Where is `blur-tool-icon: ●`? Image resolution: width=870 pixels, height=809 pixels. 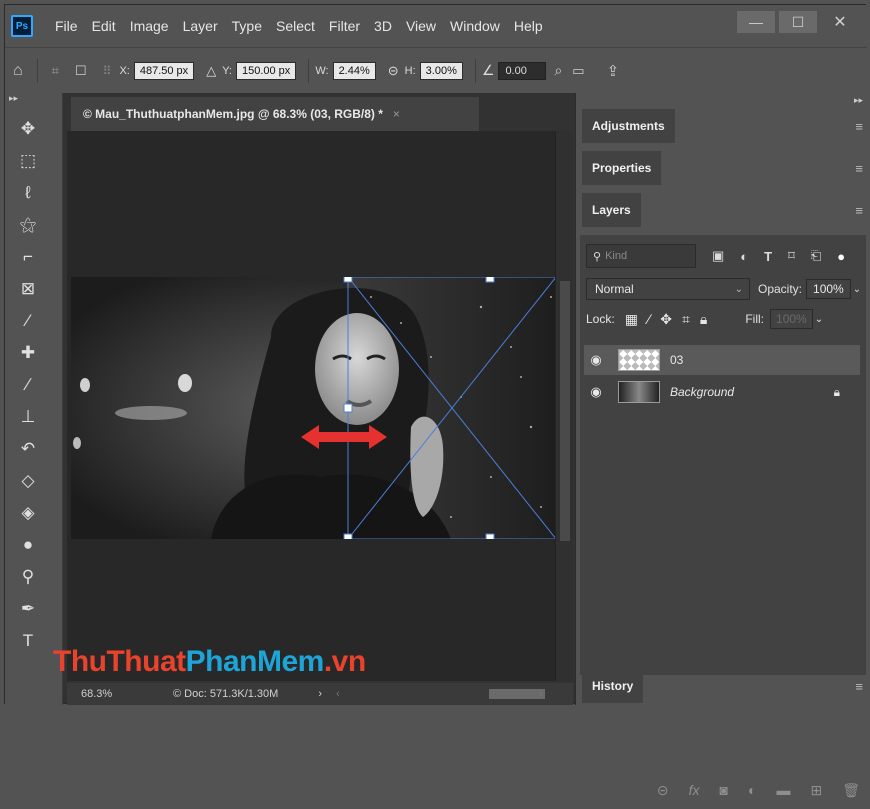
blur-tool-icon: ● is located at coordinates (28, 545).